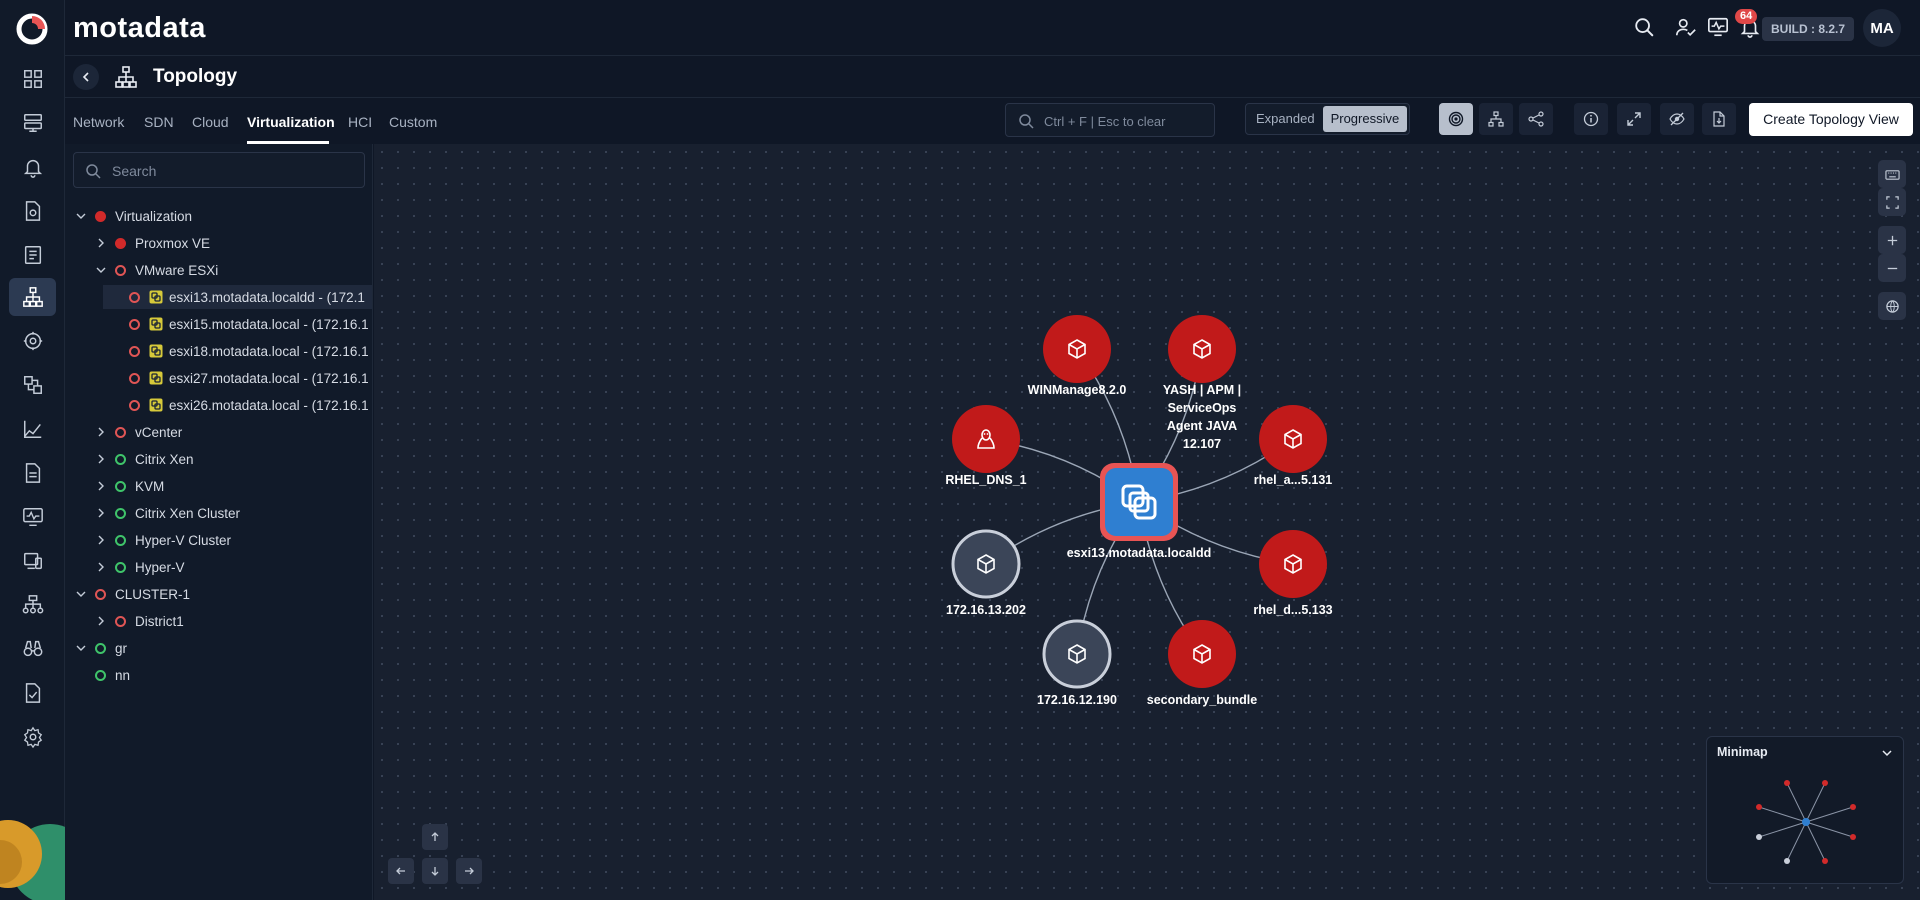  What do you see at coordinates (1892, 202) in the screenshot?
I see `fit-view-button` at bounding box center [1892, 202].